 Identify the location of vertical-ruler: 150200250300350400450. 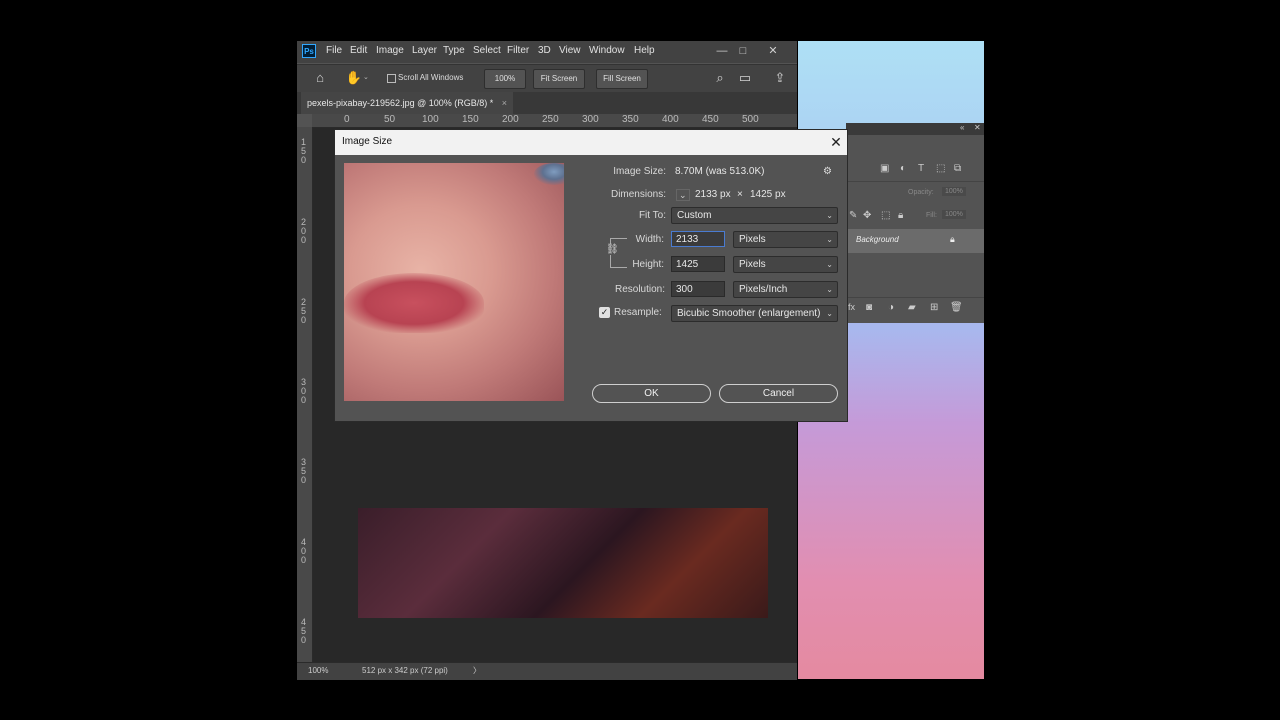
(305, 395).